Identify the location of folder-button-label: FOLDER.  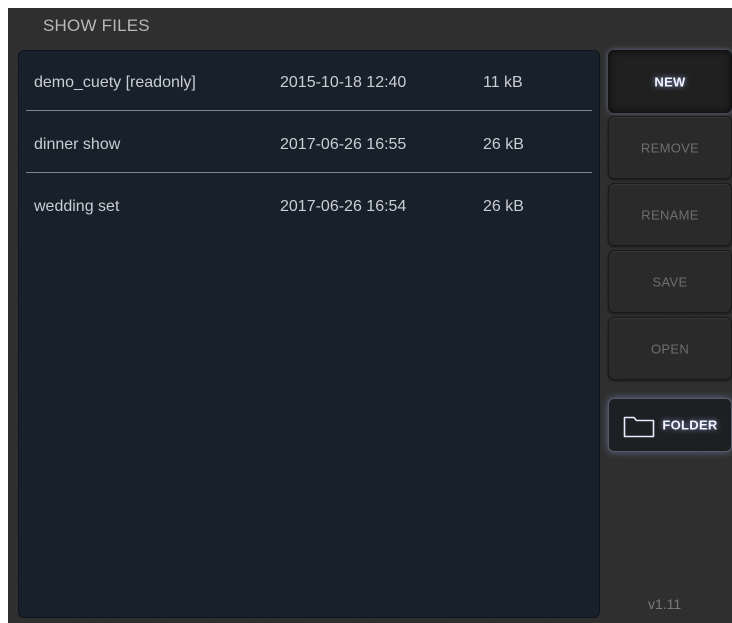
(690, 425).